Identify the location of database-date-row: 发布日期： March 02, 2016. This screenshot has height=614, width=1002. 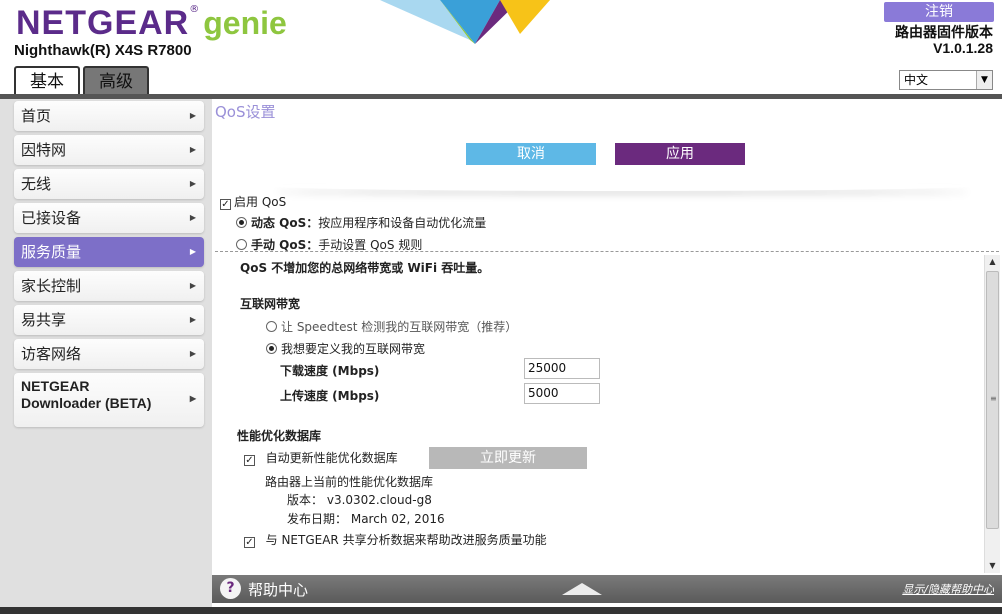
(366, 518).